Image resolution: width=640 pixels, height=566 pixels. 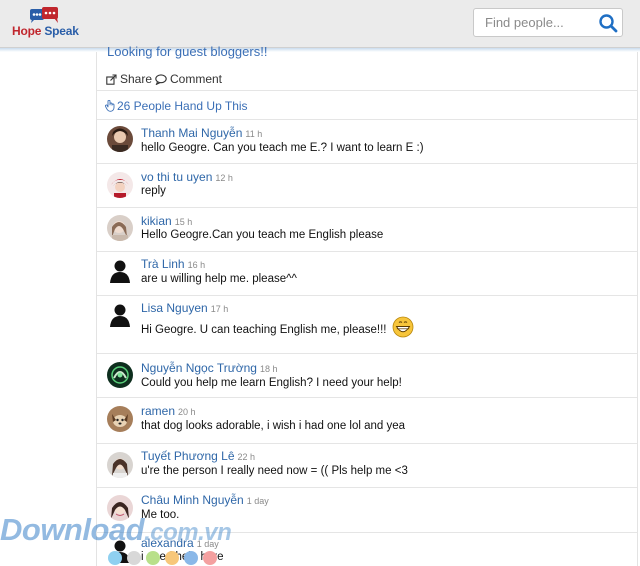 What do you see at coordinates (367, 186) in the screenshot?
I see `comment-item: vo thi tu uyen 12 h reply` at bounding box center [367, 186].